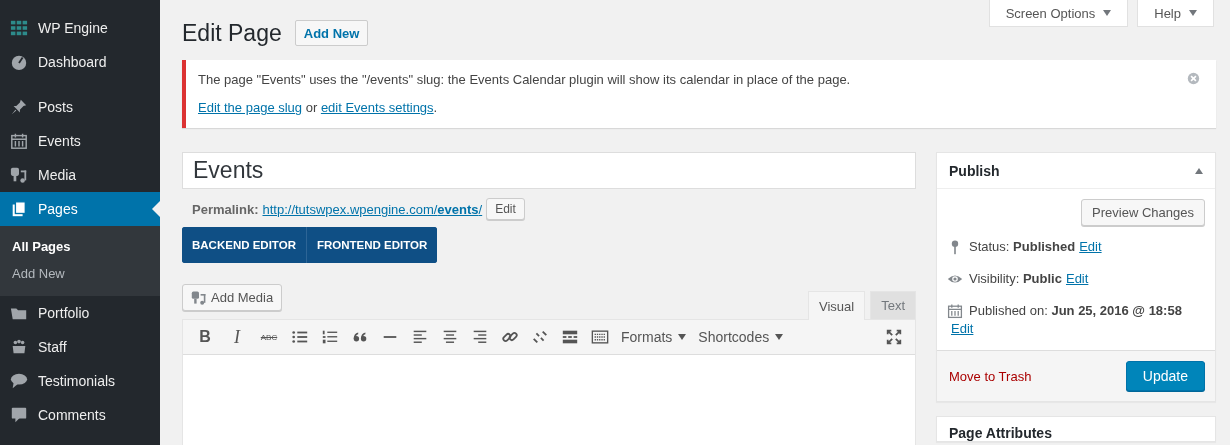 This screenshot has height=445, width=1230. I want to click on dropdown-button: Formats, so click(654, 337).